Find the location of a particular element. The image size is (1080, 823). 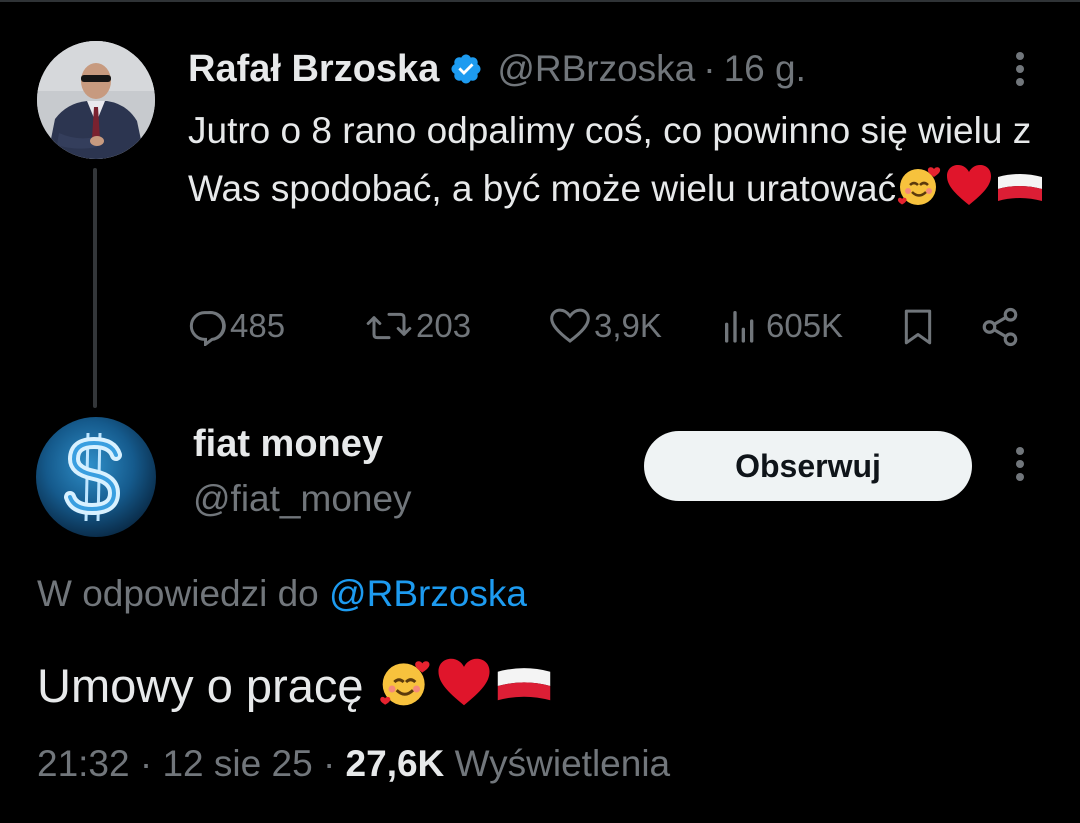

reply-count: 485 is located at coordinates (258, 325).